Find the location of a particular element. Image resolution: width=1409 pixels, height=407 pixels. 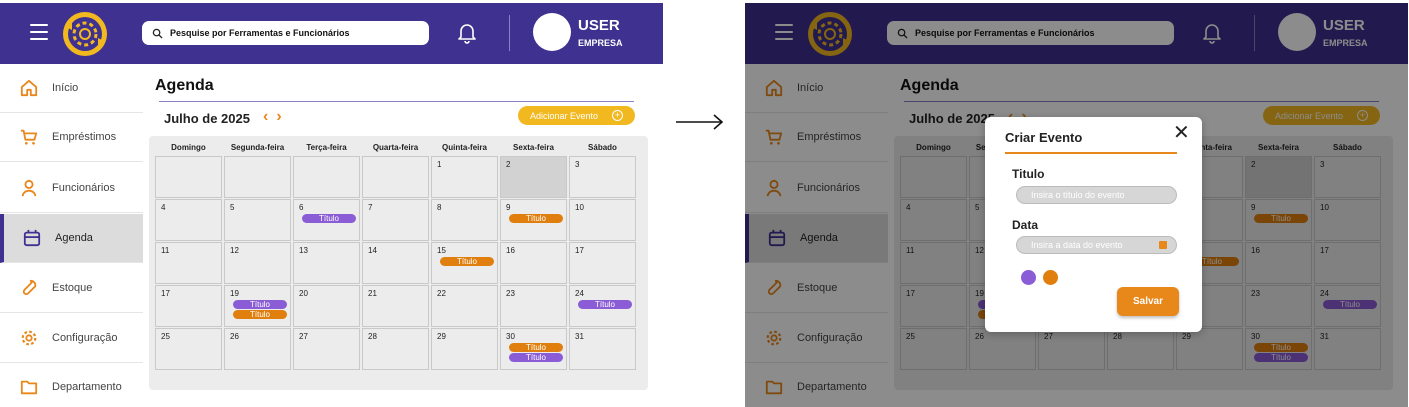

weekday-header: Quarta-feira is located at coordinates (395, 147).